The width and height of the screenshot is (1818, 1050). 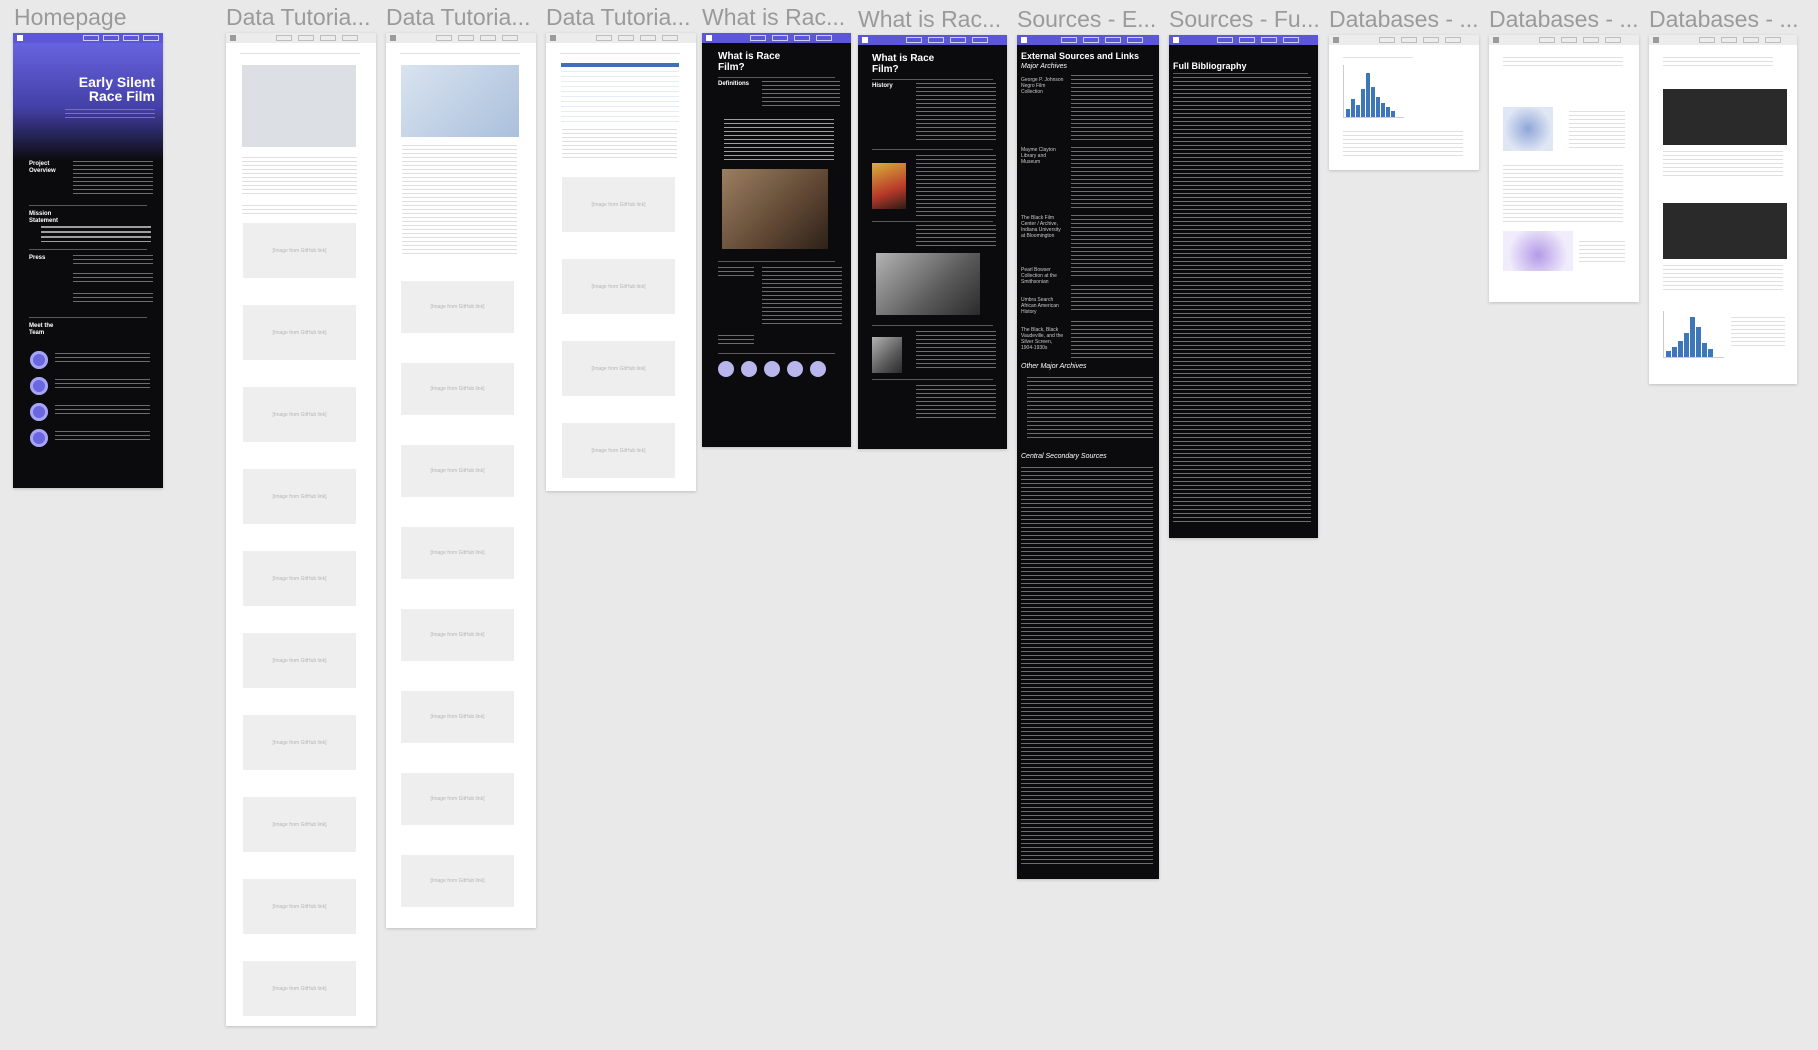 I want to click on archive-name: Mayme Clayton Library and Museum, so click(x=1043, y=156).